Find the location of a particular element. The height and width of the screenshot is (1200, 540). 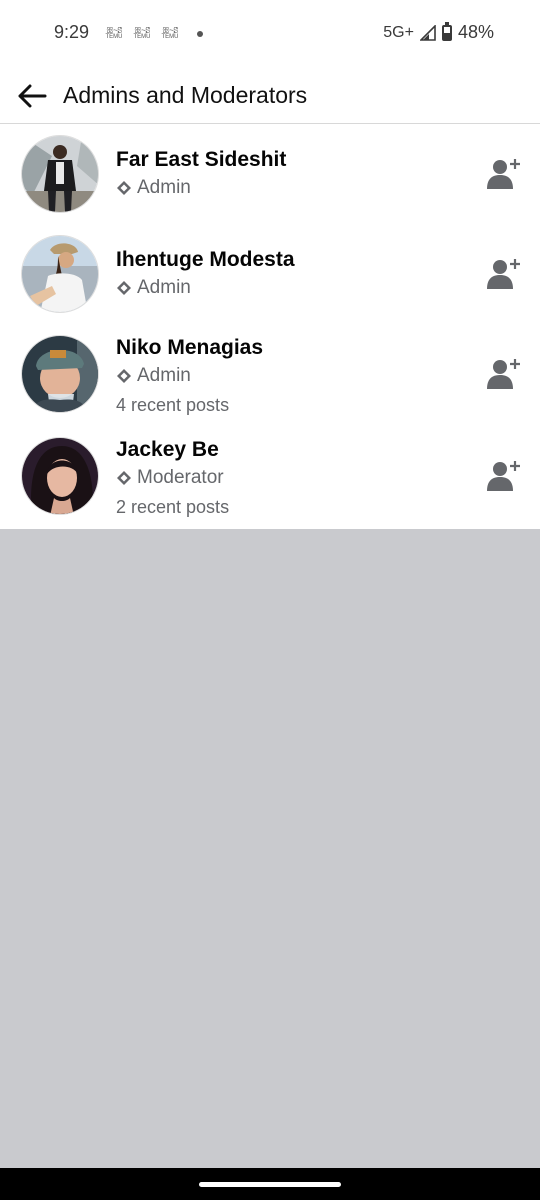

notification-icons: ꕥ~ꗟ TEMU ꕥ~ꗟ TEMU ꕥ~ꗟ TEMU is located at coordinates (142, 34).